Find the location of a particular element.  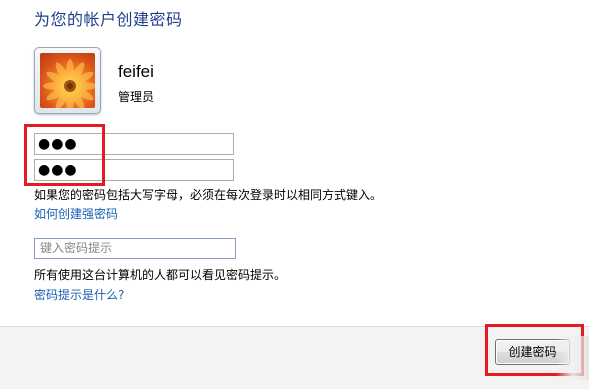

account-role: 管理员 is located at coordinates (136, 97).